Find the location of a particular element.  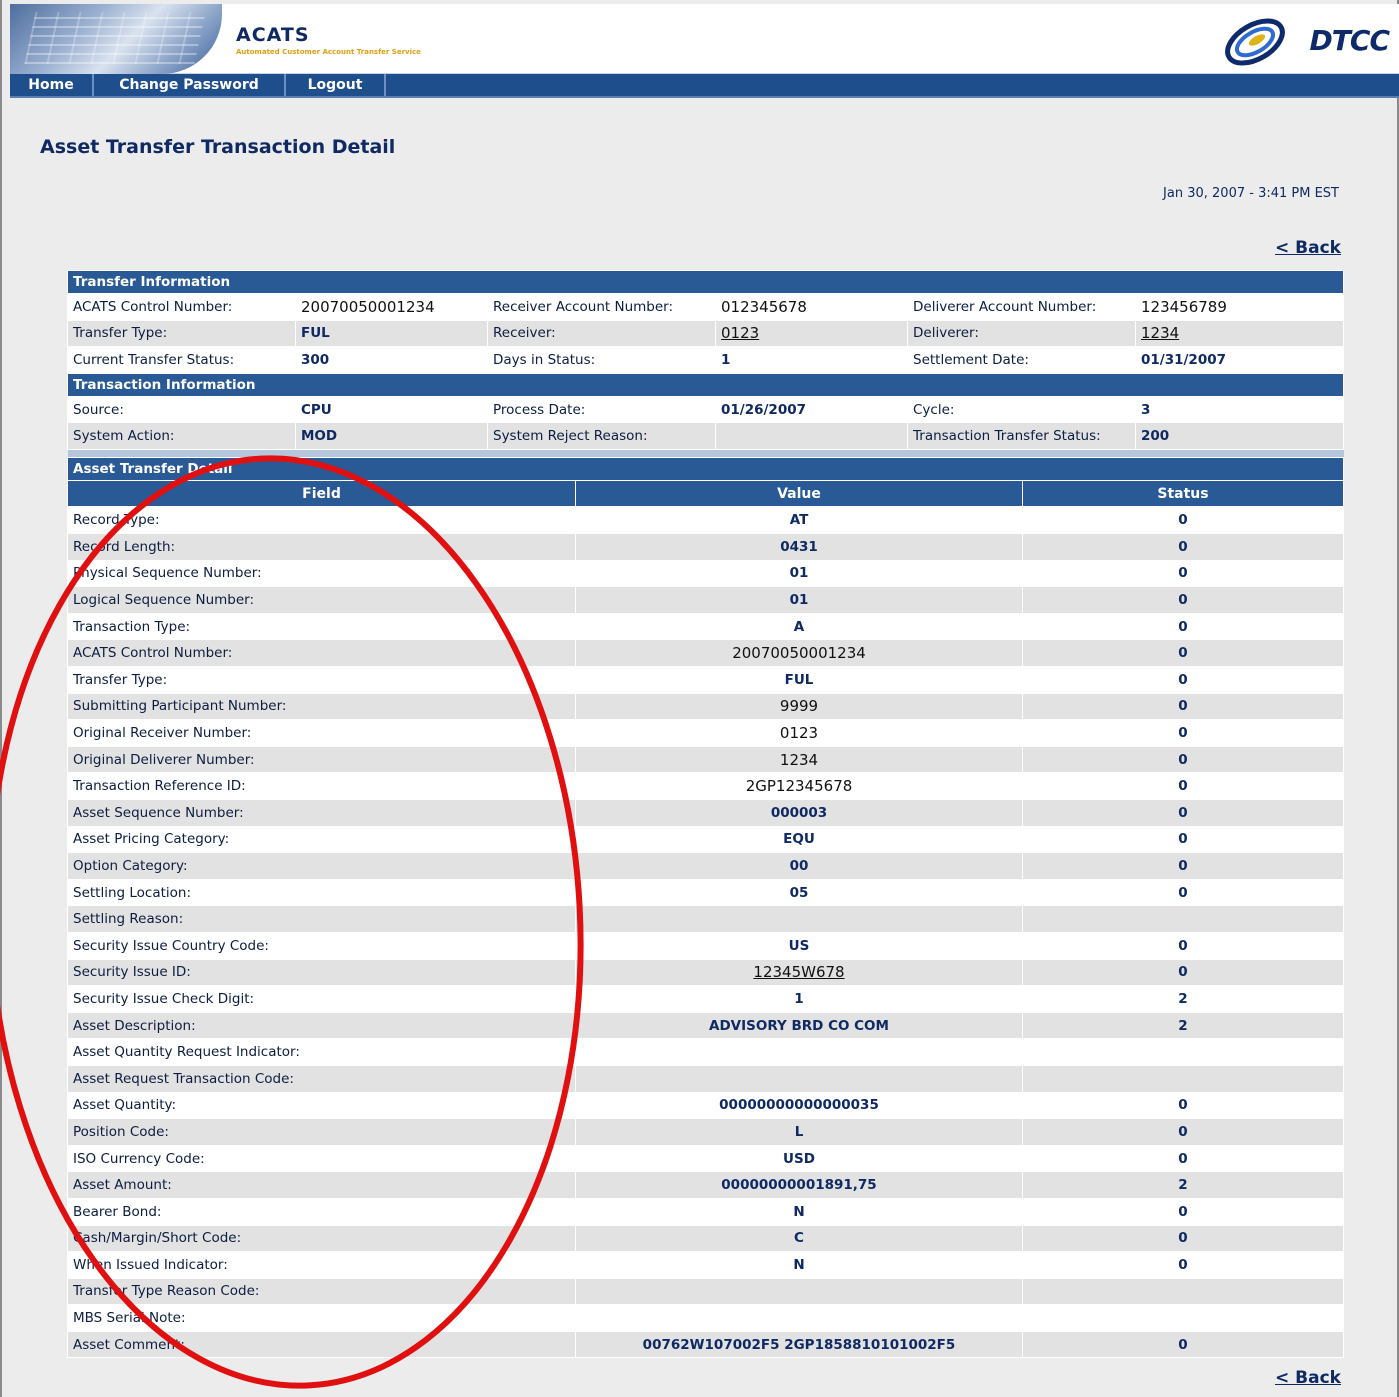

field-label: Source: is located at coordinates (181, 409).